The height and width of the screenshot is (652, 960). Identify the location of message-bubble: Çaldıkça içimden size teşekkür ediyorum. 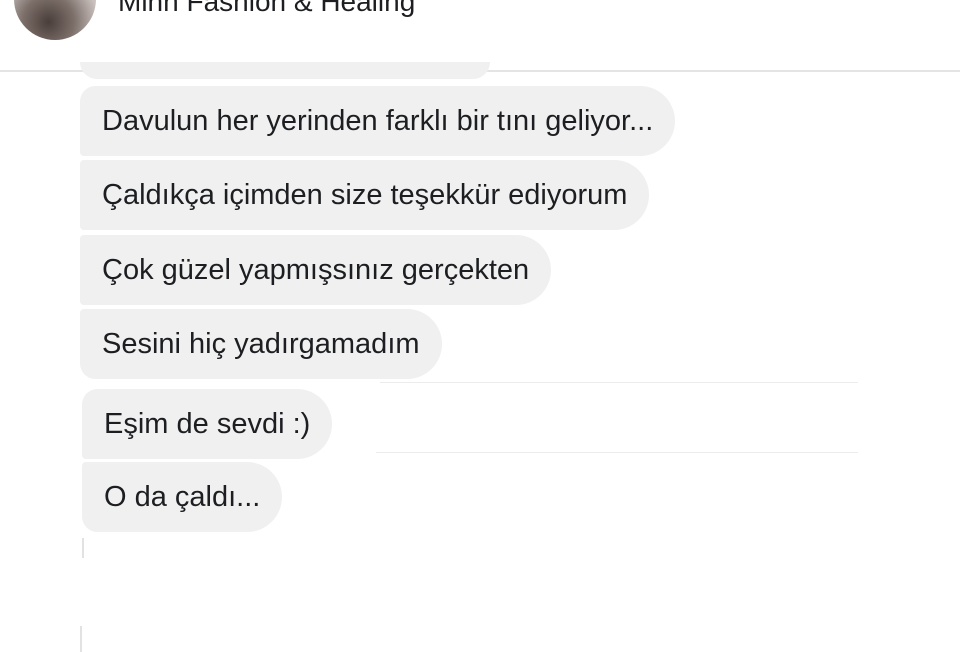
(365, 195).